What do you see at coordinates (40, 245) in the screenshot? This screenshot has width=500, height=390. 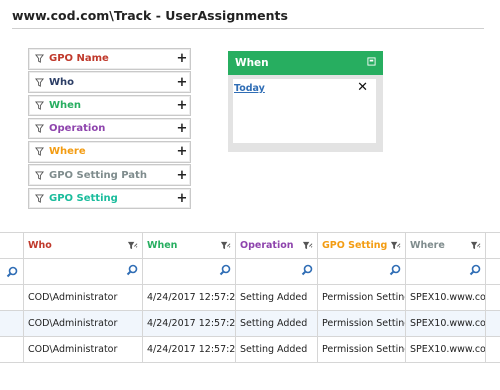 I see `column-header-label: Who` at bounding box center [40, 245].